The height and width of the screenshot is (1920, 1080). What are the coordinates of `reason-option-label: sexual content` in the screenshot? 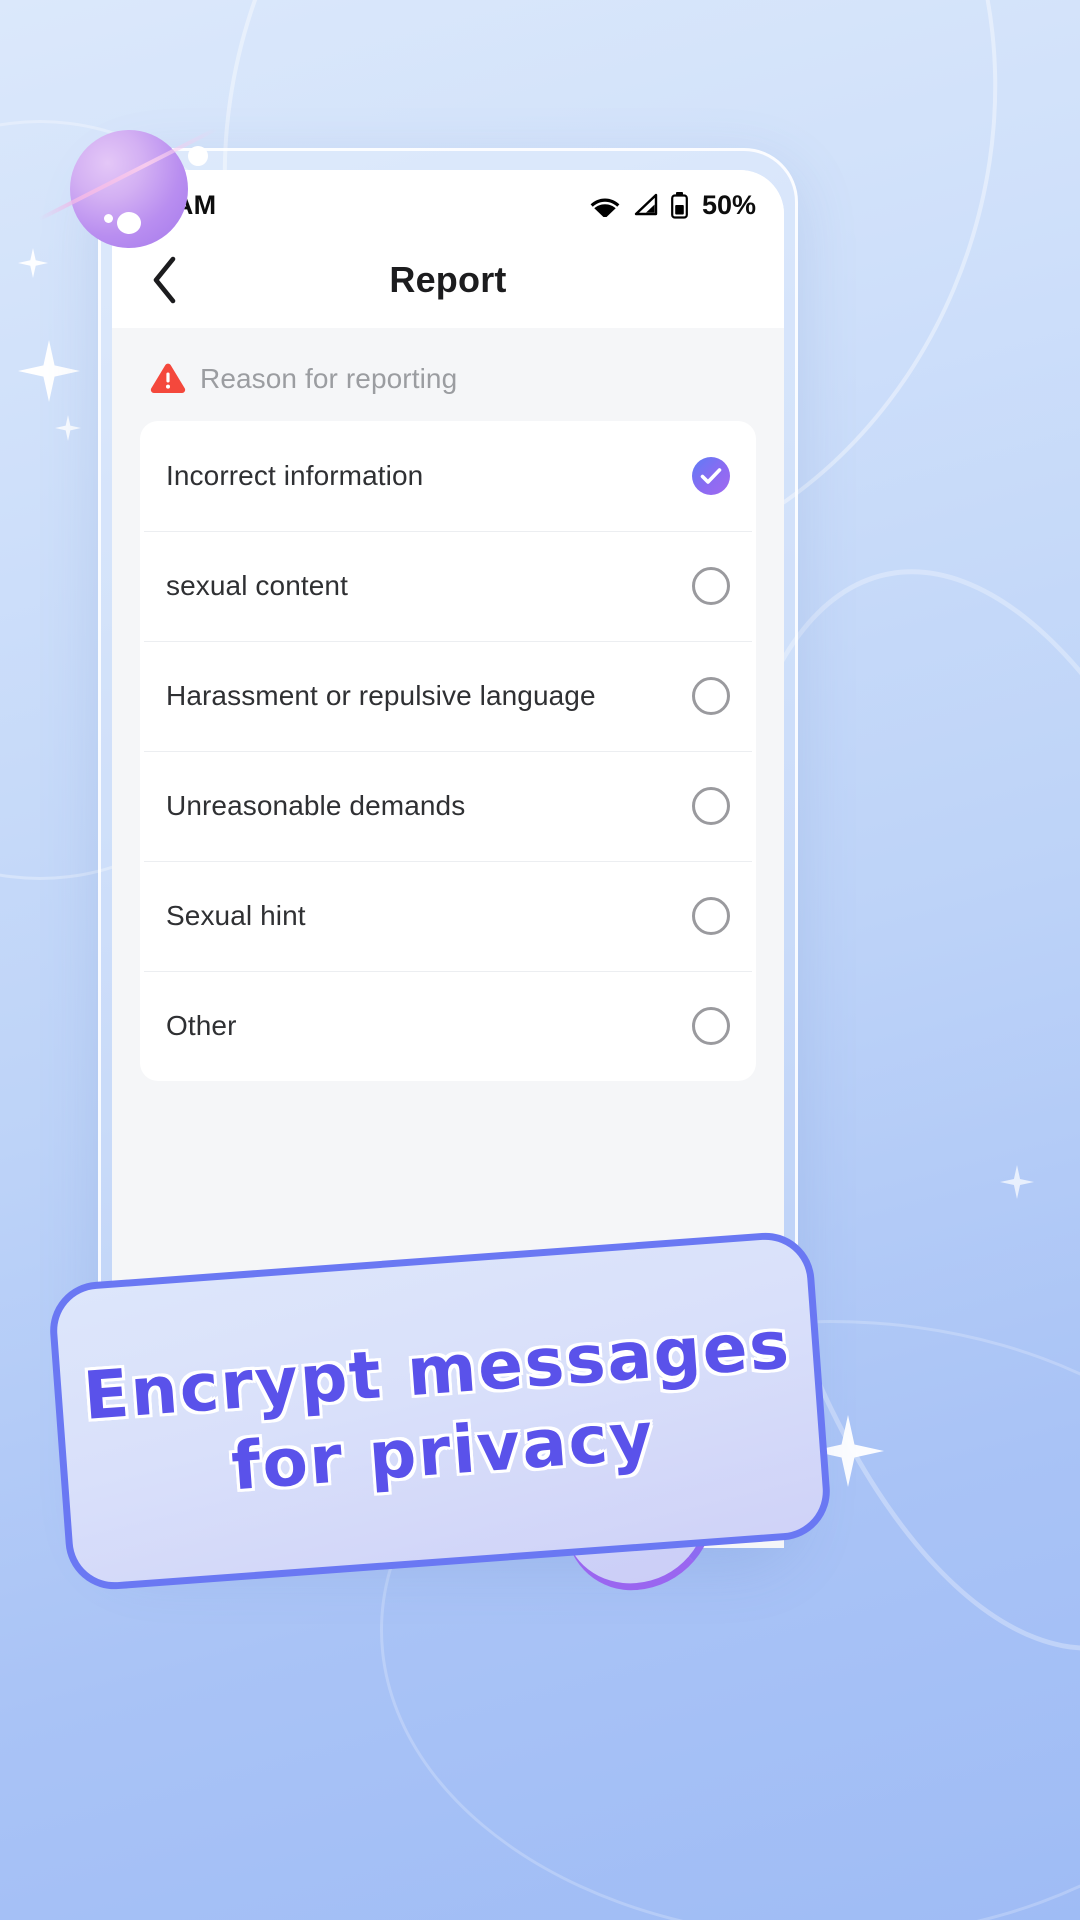 It's located at (257, 585).